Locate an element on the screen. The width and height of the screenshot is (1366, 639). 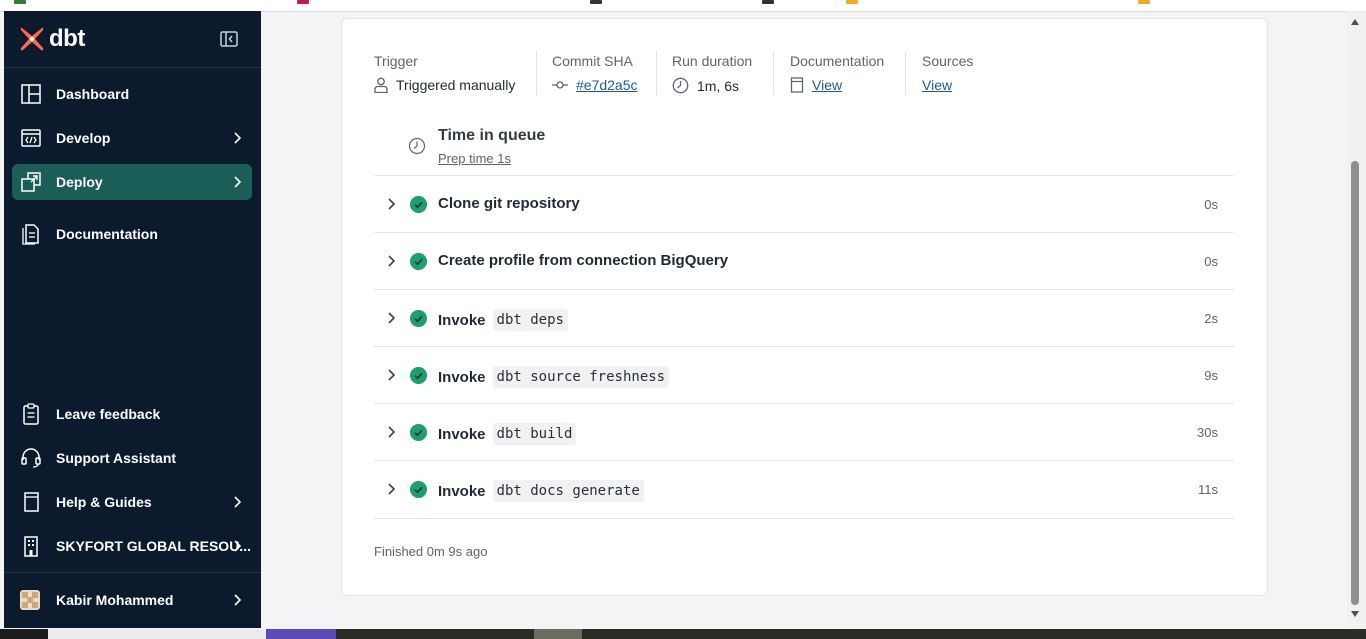
documentation-meta: Documentation View is located at coordinates (837, 73).